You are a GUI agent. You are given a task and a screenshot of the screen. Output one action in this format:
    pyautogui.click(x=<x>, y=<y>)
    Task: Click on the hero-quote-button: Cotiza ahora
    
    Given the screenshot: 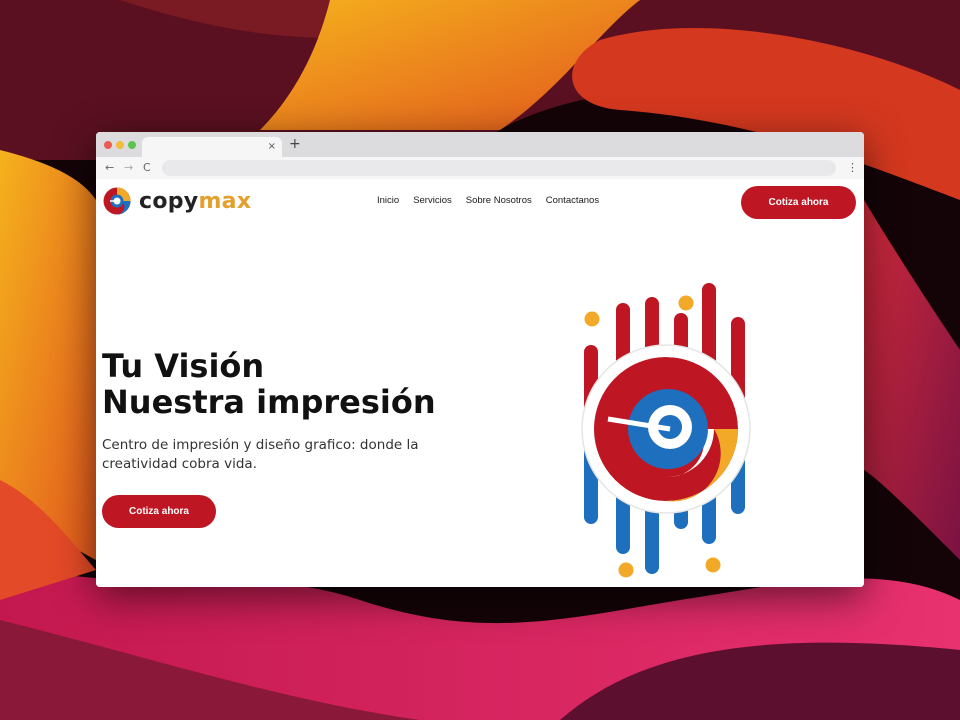 What is the action you would take?
    pyautogui.click(x=159, y=511)
    